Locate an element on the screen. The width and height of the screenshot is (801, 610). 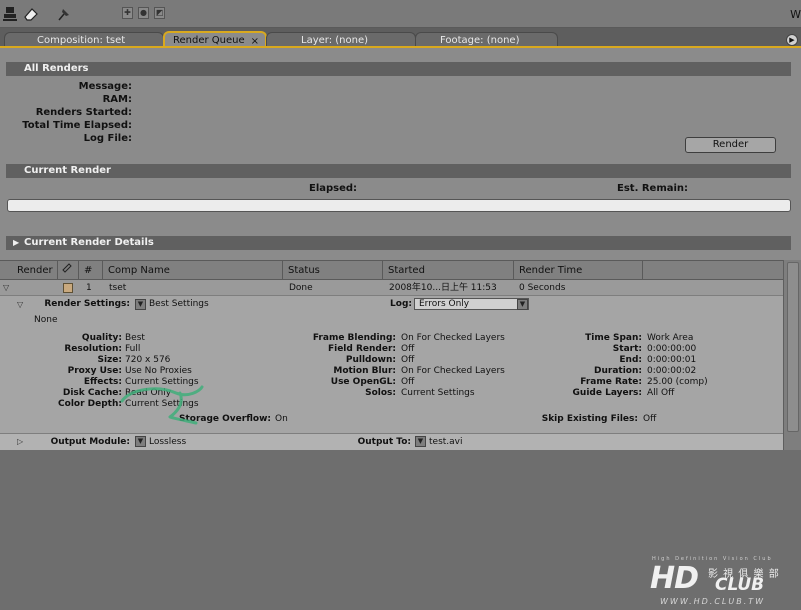
pulldown-value: Off is located at coordinates (408, 360).